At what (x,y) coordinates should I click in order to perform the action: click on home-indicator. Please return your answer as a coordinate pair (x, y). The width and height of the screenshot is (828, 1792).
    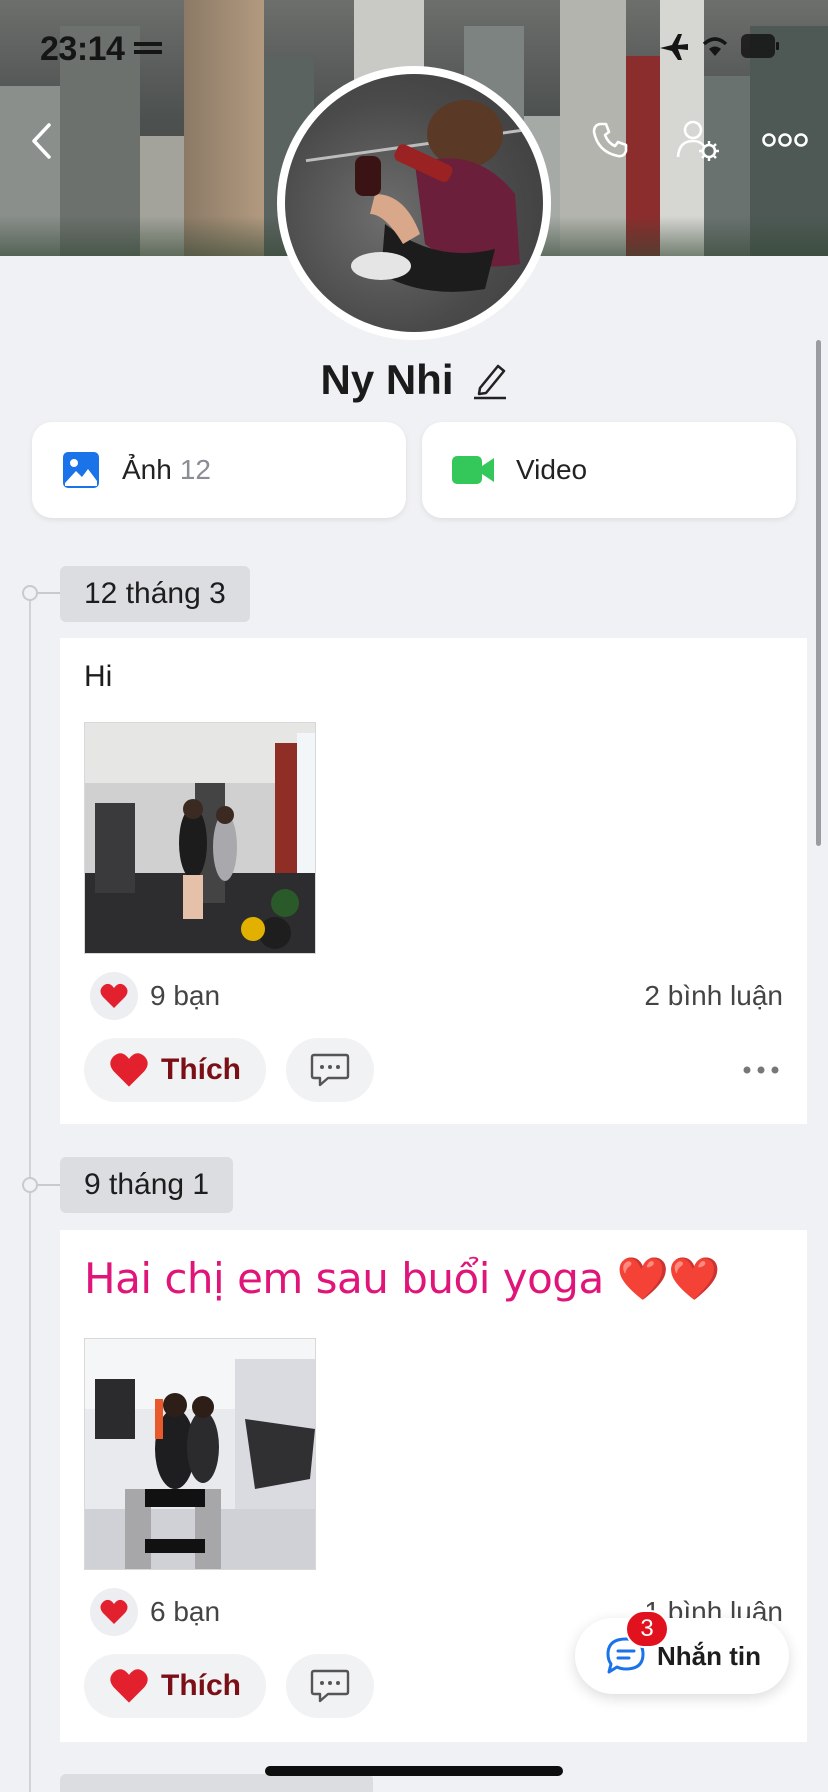
    Looking at the image, I should click on (414, 1771).